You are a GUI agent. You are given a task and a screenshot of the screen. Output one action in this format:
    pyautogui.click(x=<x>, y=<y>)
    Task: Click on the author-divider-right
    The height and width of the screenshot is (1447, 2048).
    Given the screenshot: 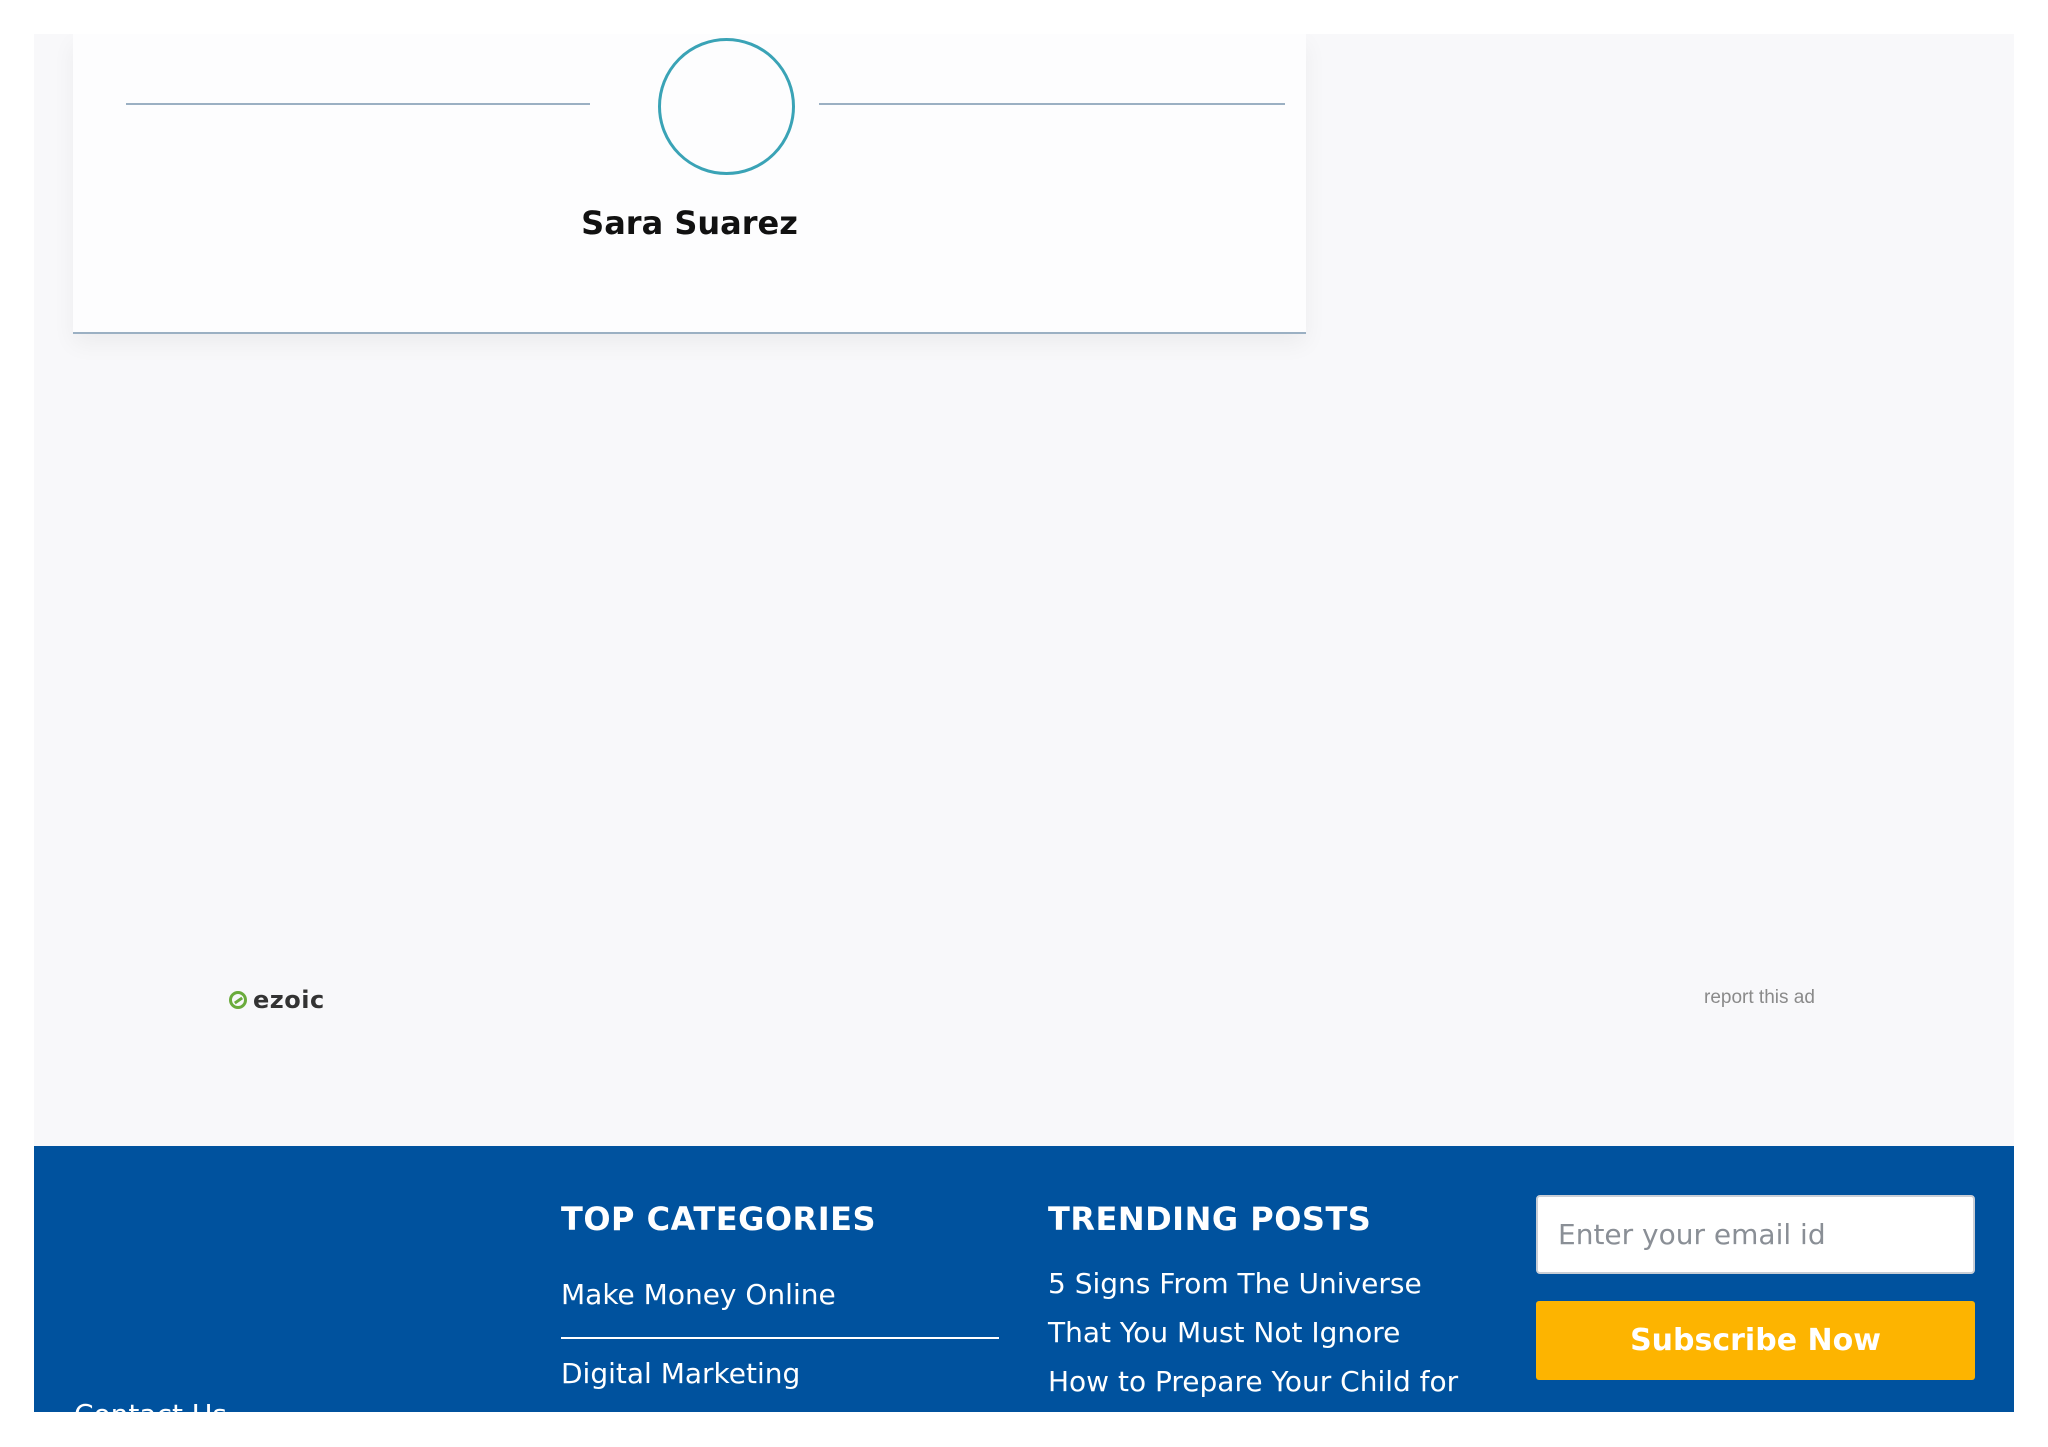 What is the action you would take?
    pyautogui.click(x=1052, y=104)
    